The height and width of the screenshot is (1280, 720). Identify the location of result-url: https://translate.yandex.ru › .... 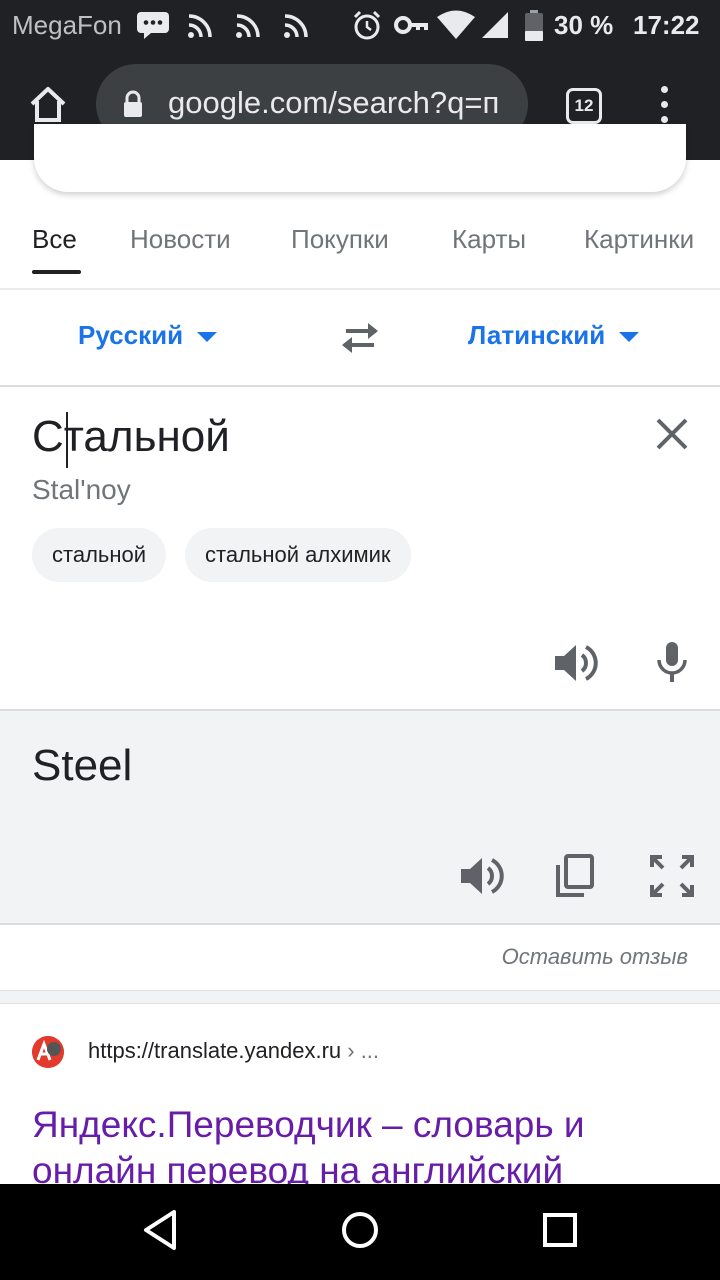
(233, 1051).